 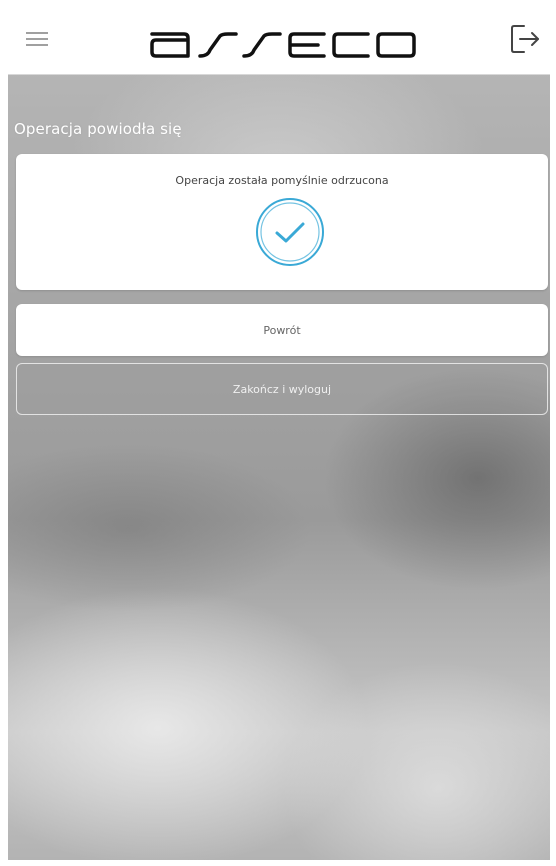 I want to click on asseco-logo: asseco, so click(x=283, y=45).